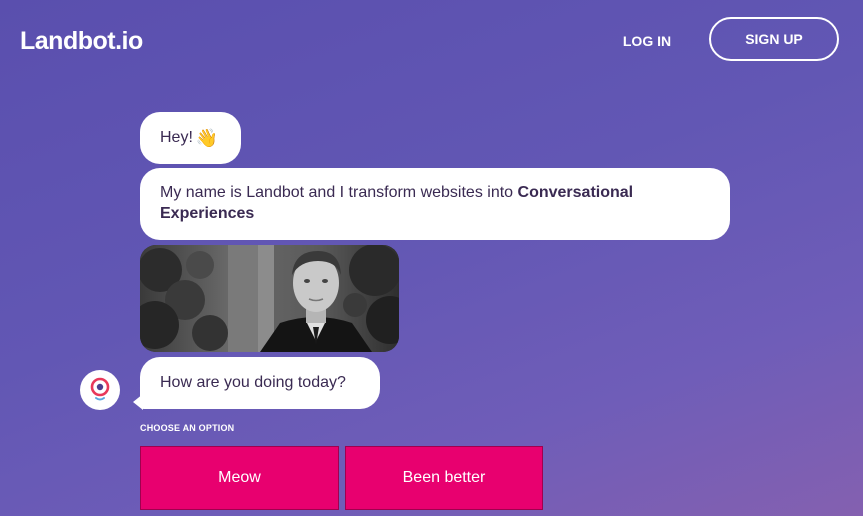 The height and width of the screenshot is (516, 863). Describe the element at coordinates (81, 41) in the screenshot. I see `landbot-logo: Landbot.io` at that location.